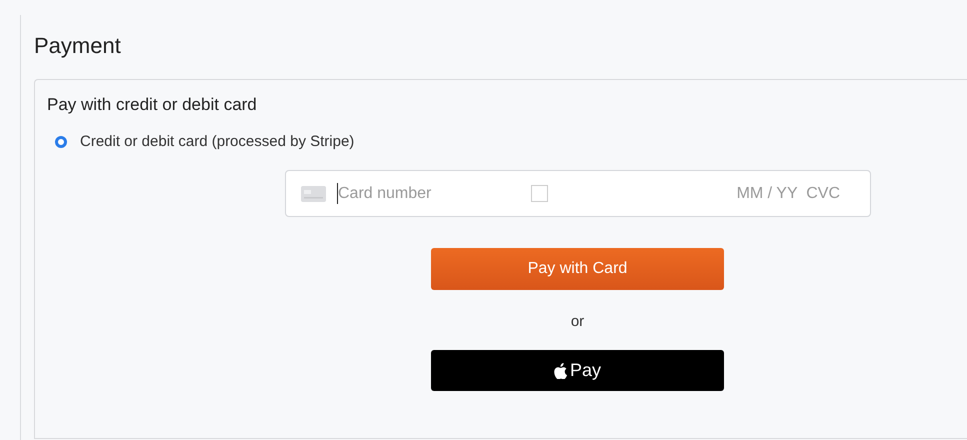 The image size is (967, 440). I want to click on option-label: Credit or debit card (processed by Stripe), so click(217, 141).